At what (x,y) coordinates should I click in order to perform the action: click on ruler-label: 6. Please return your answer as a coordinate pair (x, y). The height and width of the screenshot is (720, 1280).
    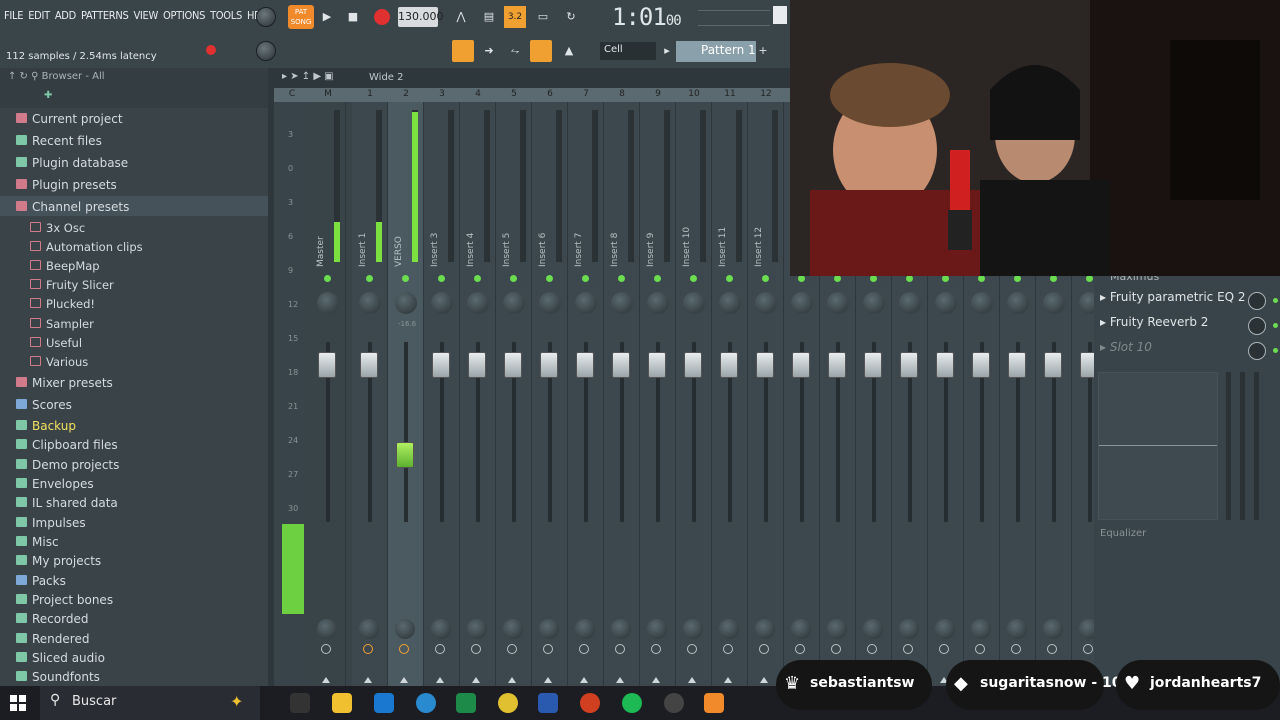
    Looking at the image, I should click on (550, 94).